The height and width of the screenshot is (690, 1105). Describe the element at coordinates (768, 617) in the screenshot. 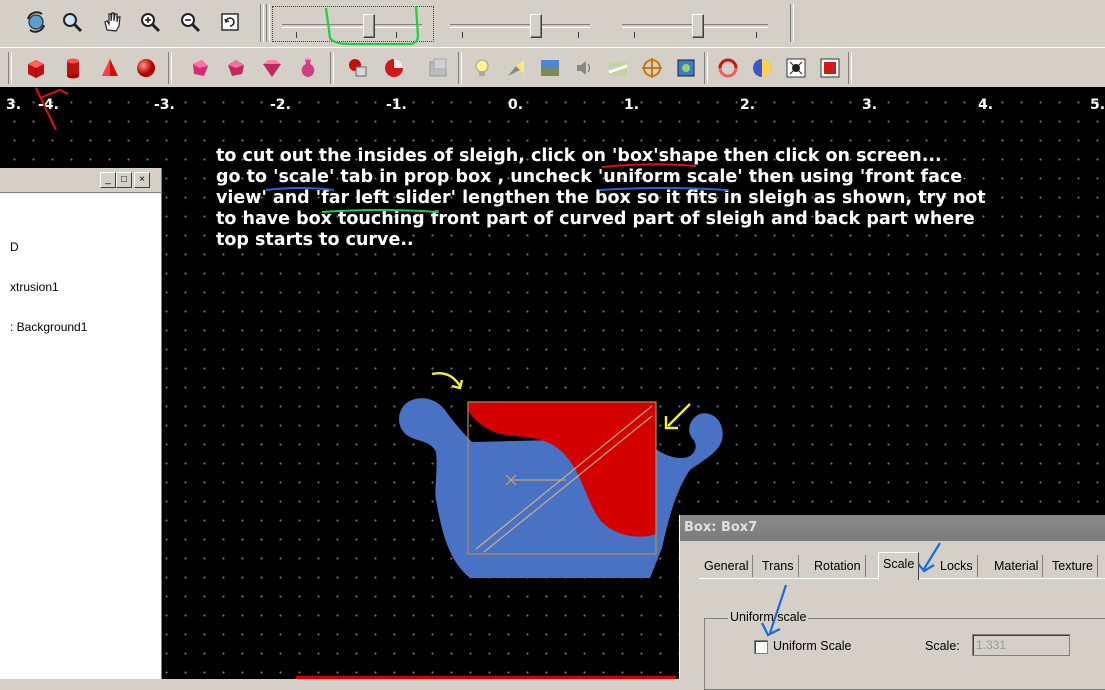

I see `group-label: Uniform scale` at that location.